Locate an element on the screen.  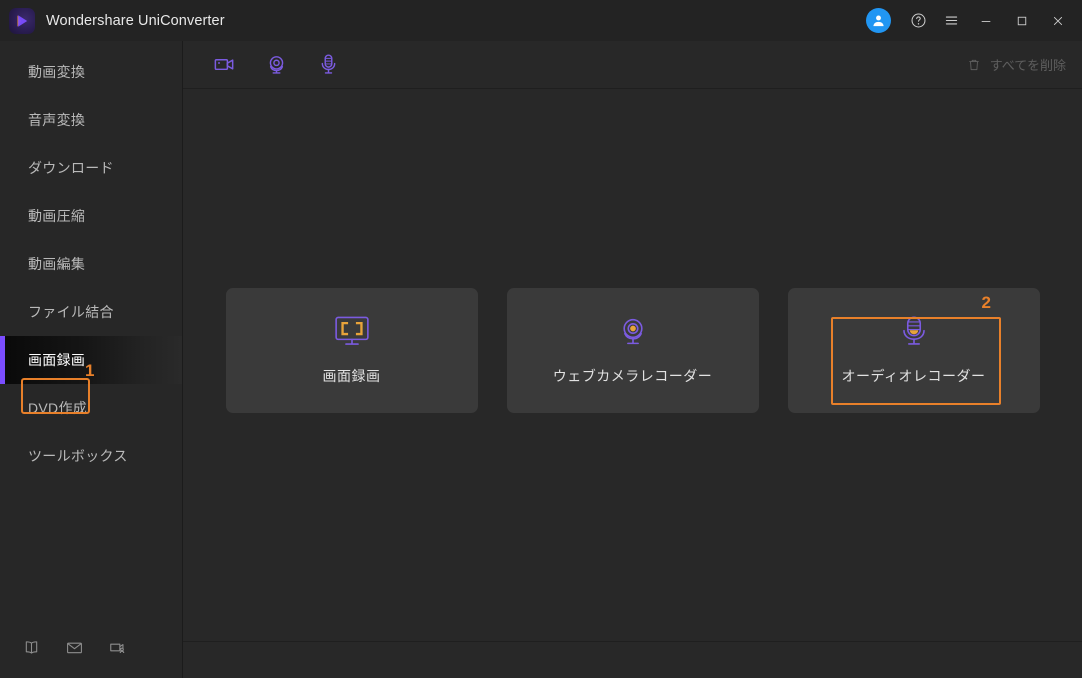
sidebar-item-download: ダウンロード is located at coordinates (91, 168).